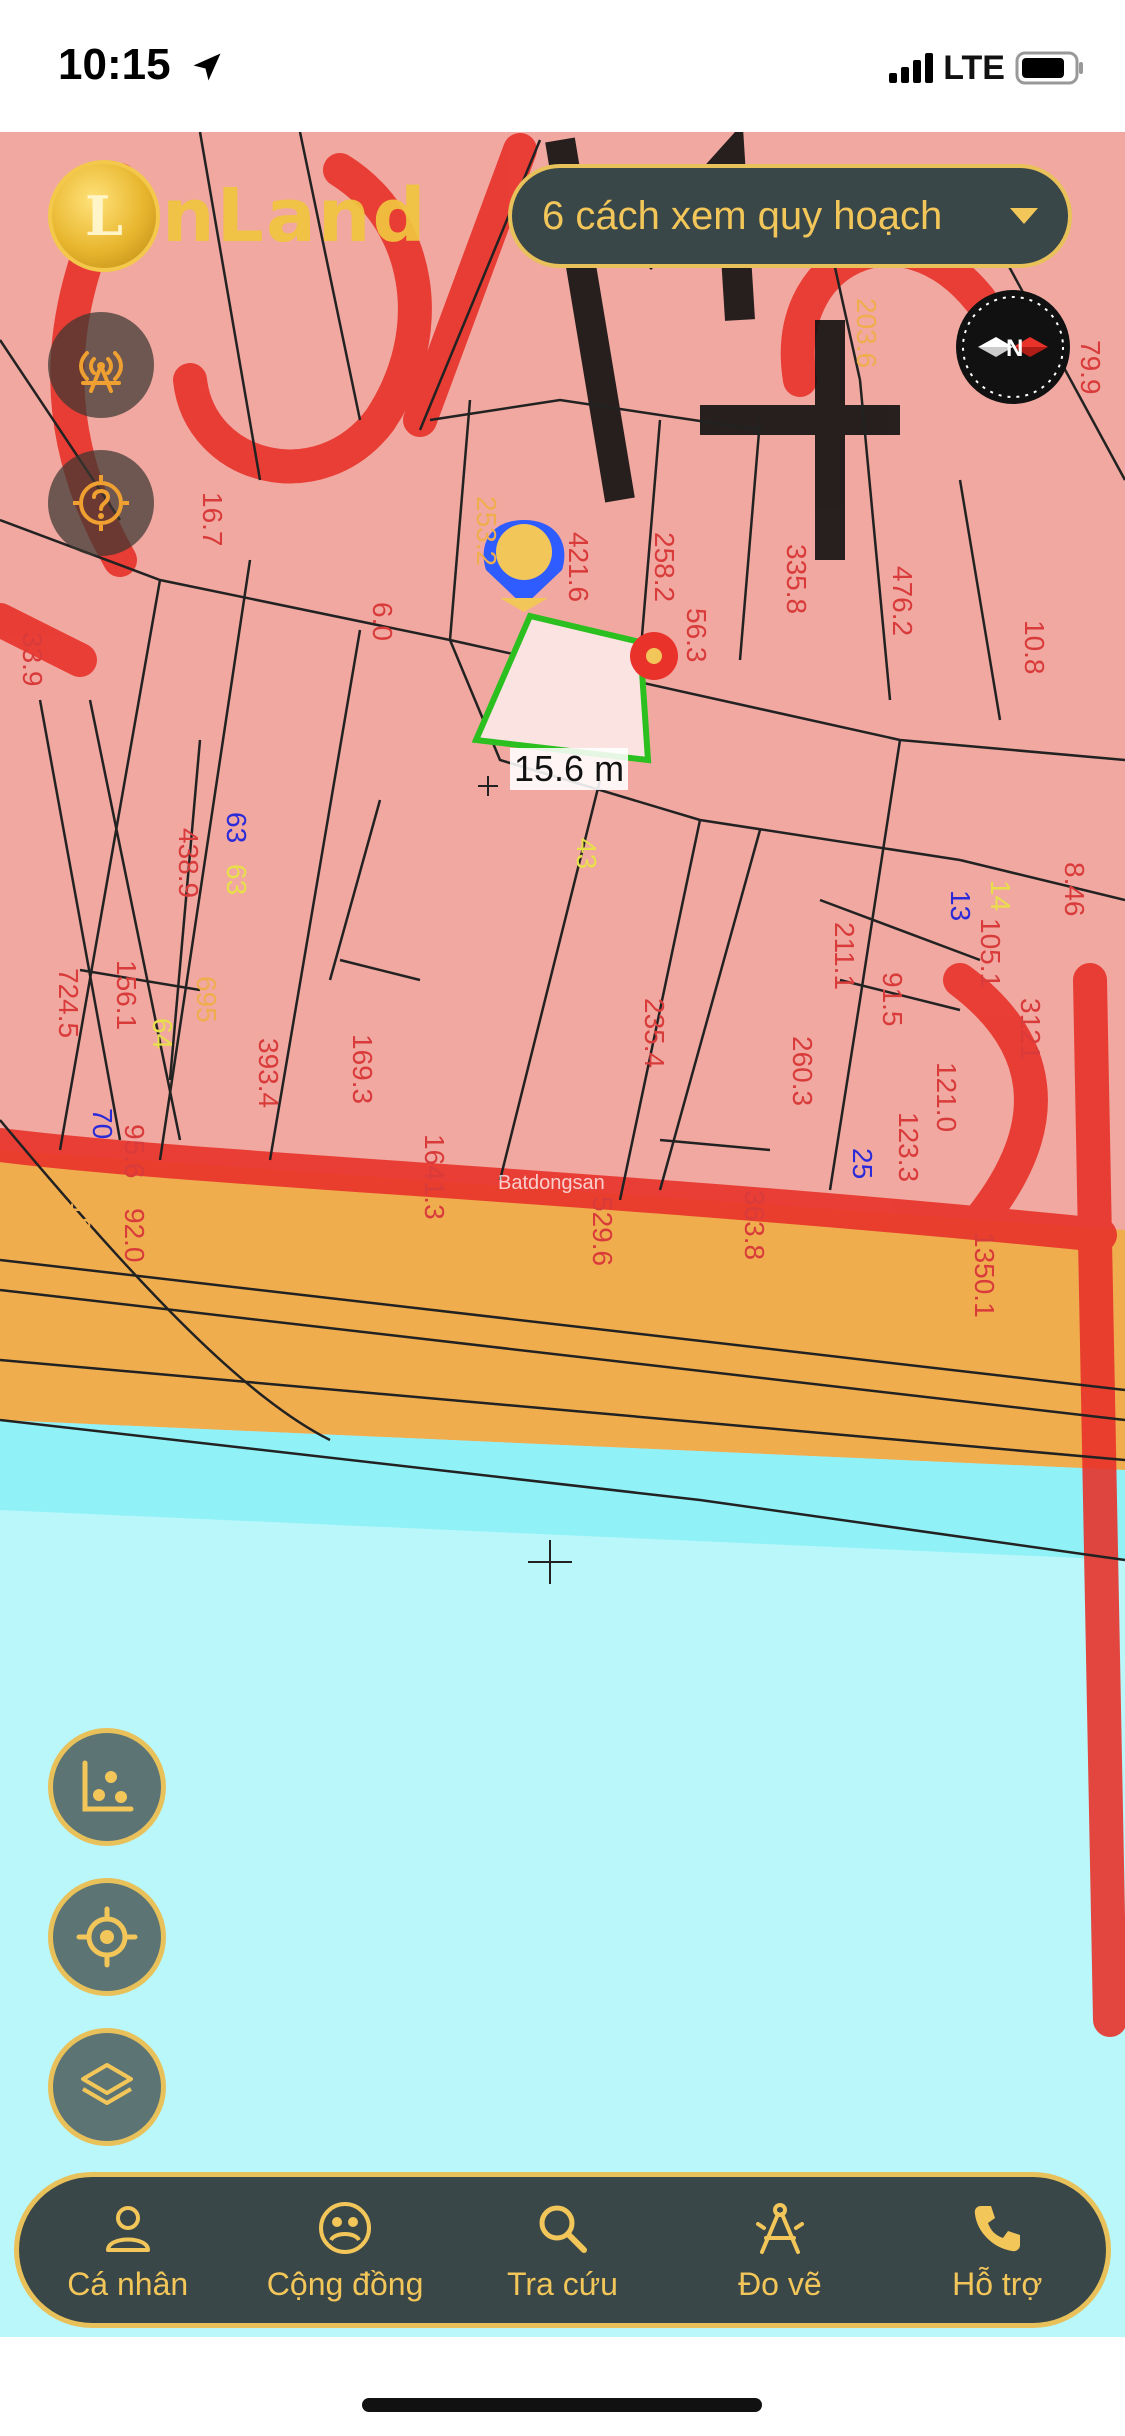 The width and height of the screenshot is (1125, 2436). What do you see at coordinates (990, 953) in the screenshot?
I see `parcel-label: 105.1` at bounding box center [990, 953].